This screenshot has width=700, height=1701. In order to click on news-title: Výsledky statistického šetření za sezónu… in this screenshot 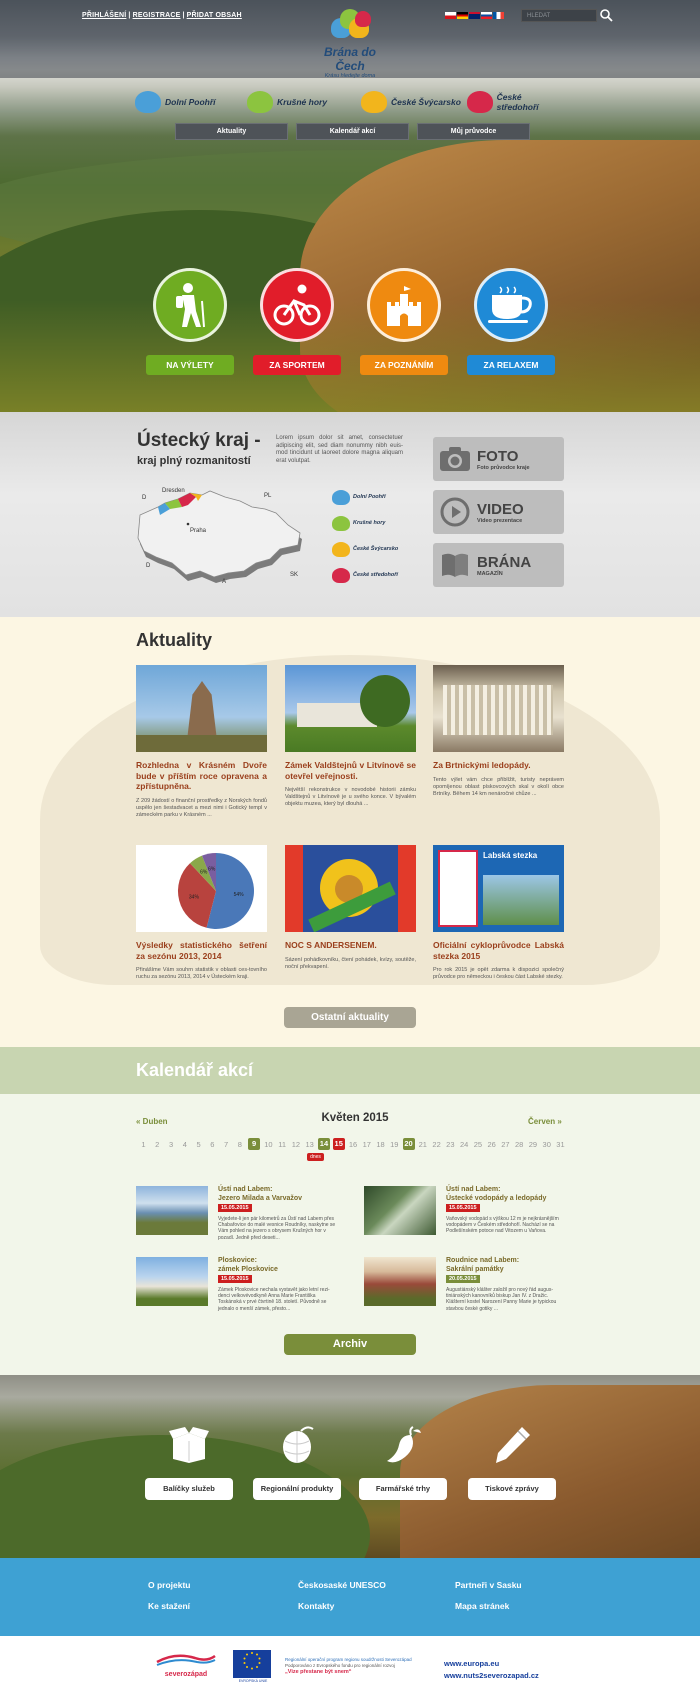, I will do `click(201, 950)`.